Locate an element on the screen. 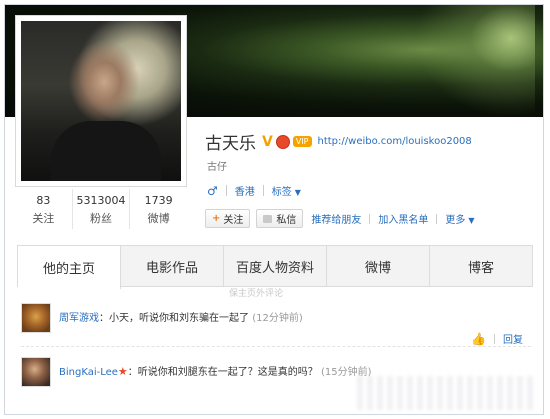 This screenshot has width=550, height=419. message-button: 私信 is located at coordinates (280, 218).